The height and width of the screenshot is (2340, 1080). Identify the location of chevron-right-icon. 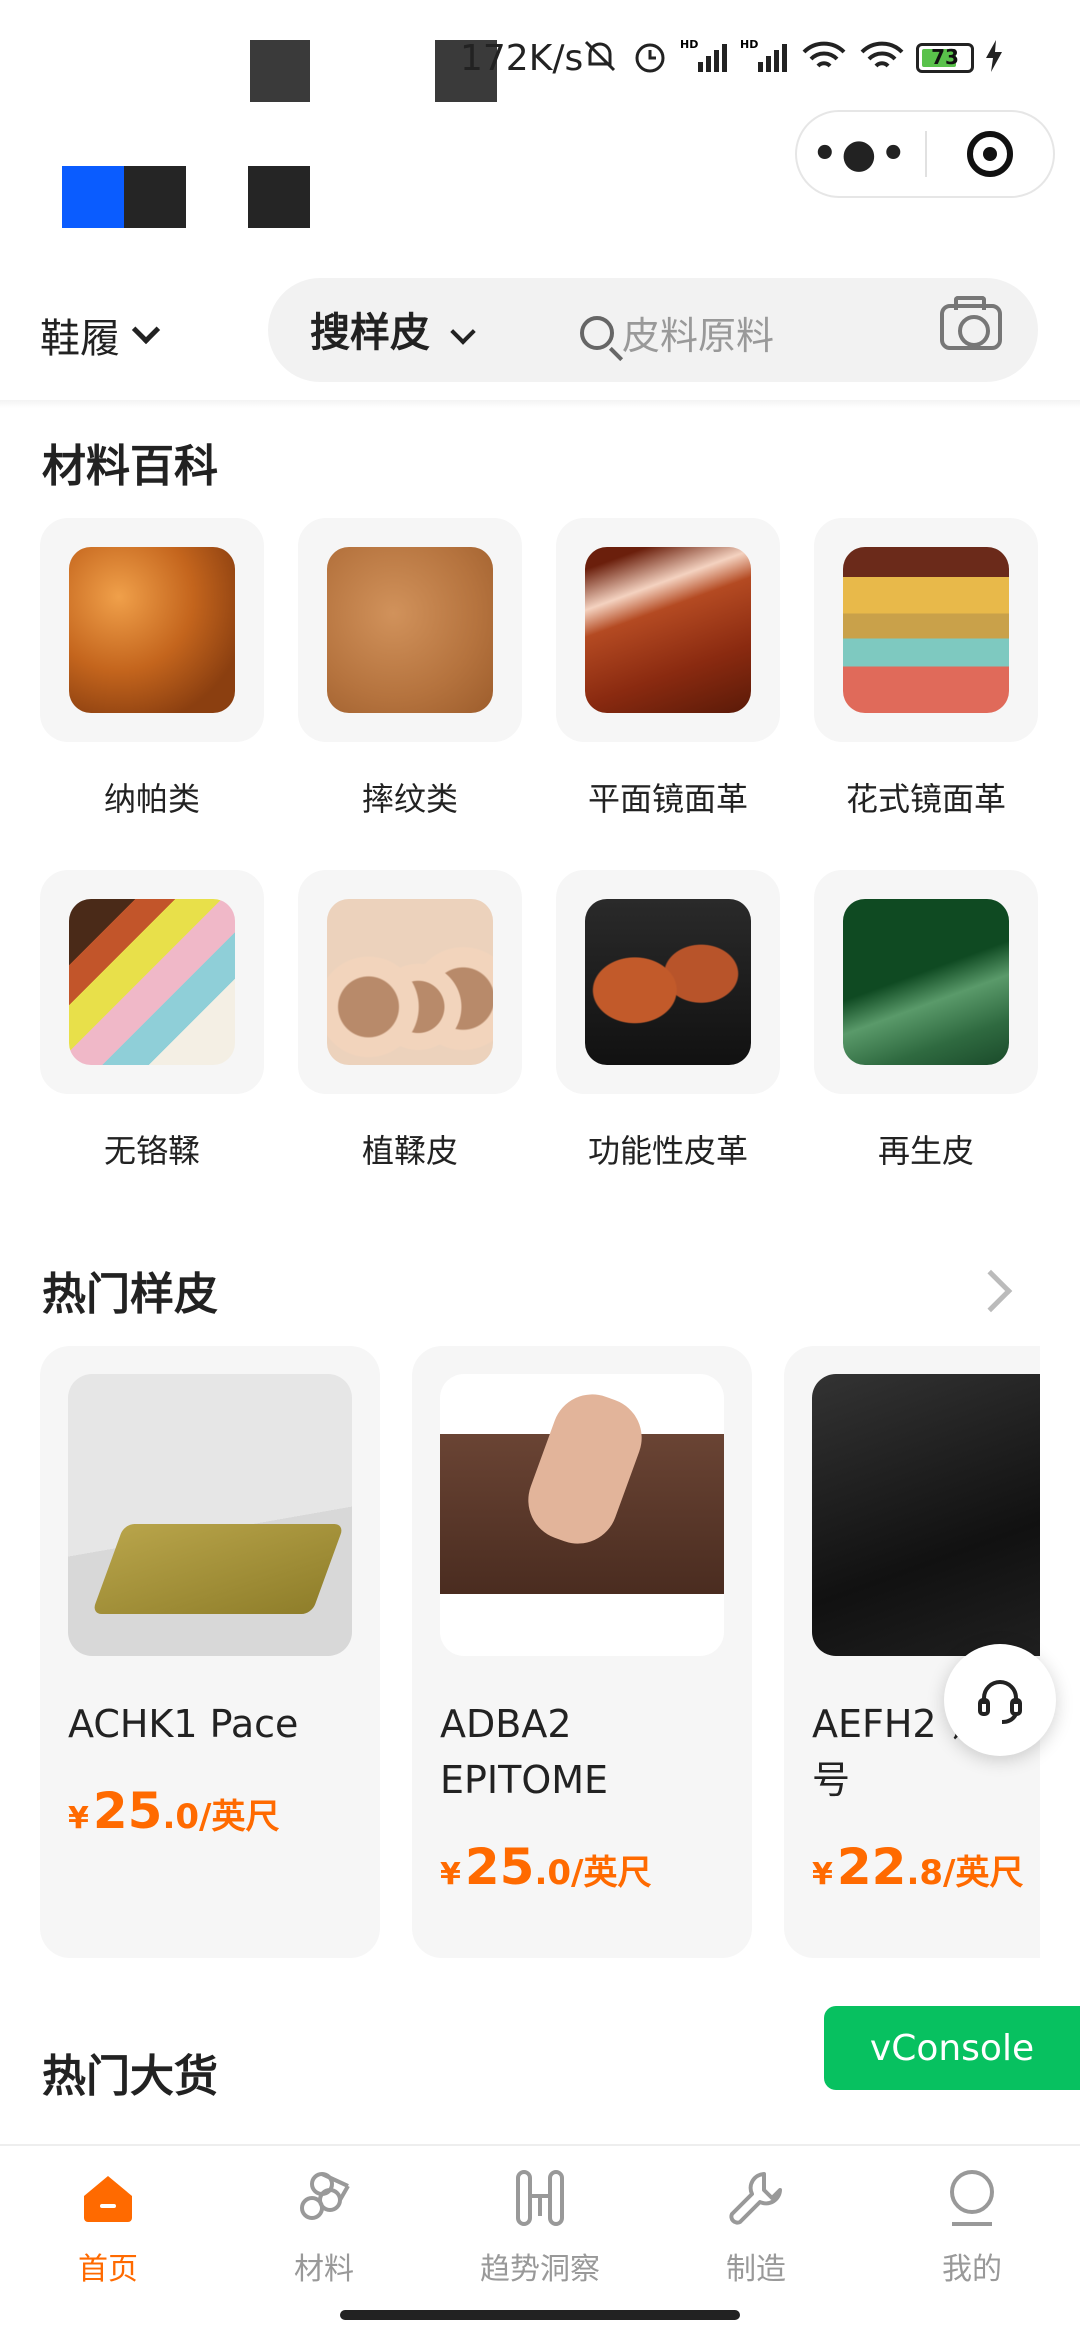
(991, 1291).